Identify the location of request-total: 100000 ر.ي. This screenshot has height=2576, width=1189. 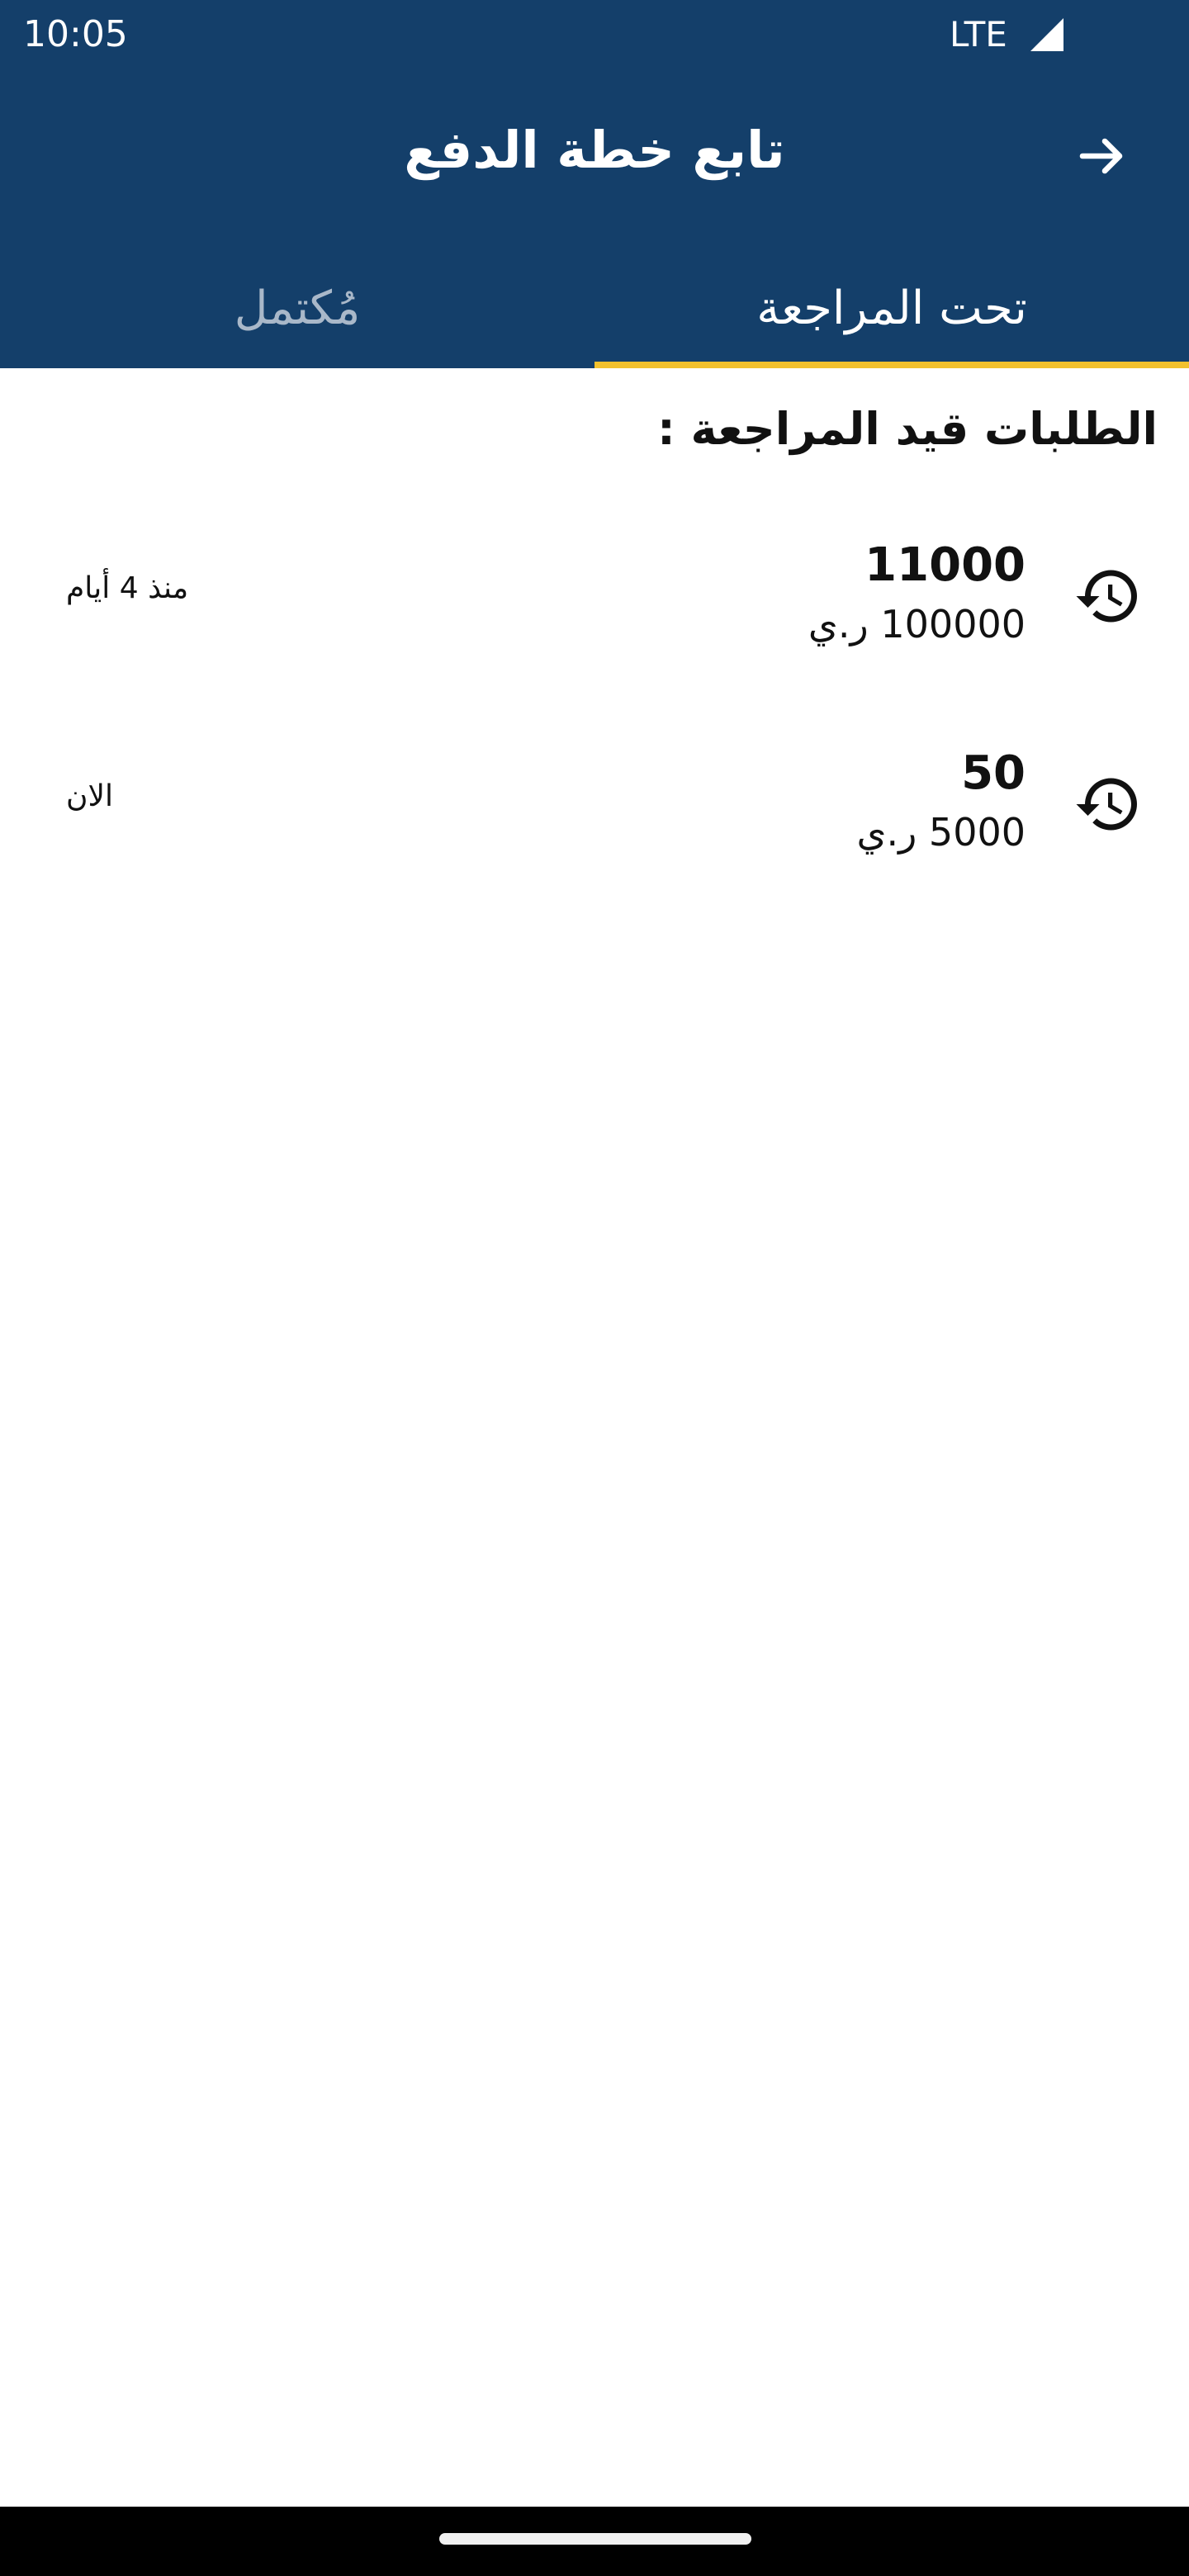
(917, 624).